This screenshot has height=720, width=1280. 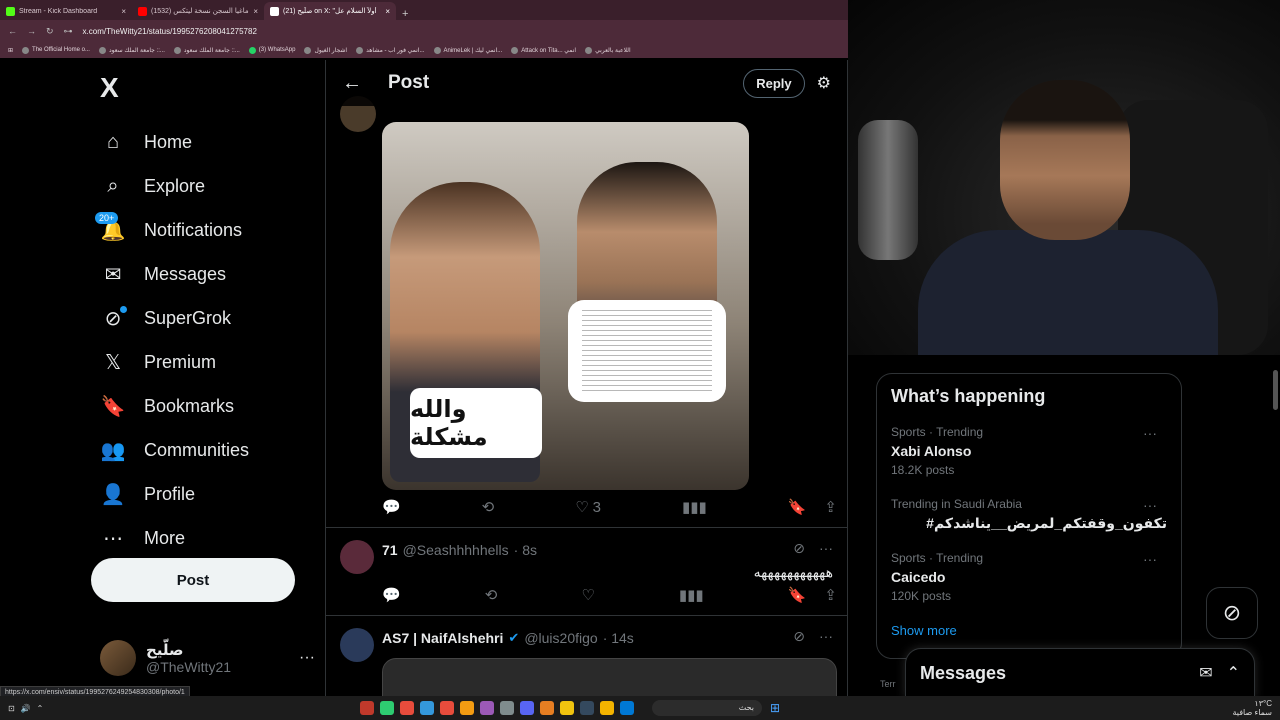 I want to click on trend-item: Sports · Trending Caicedo 120K posts ···, so click(x=1029, y=587).